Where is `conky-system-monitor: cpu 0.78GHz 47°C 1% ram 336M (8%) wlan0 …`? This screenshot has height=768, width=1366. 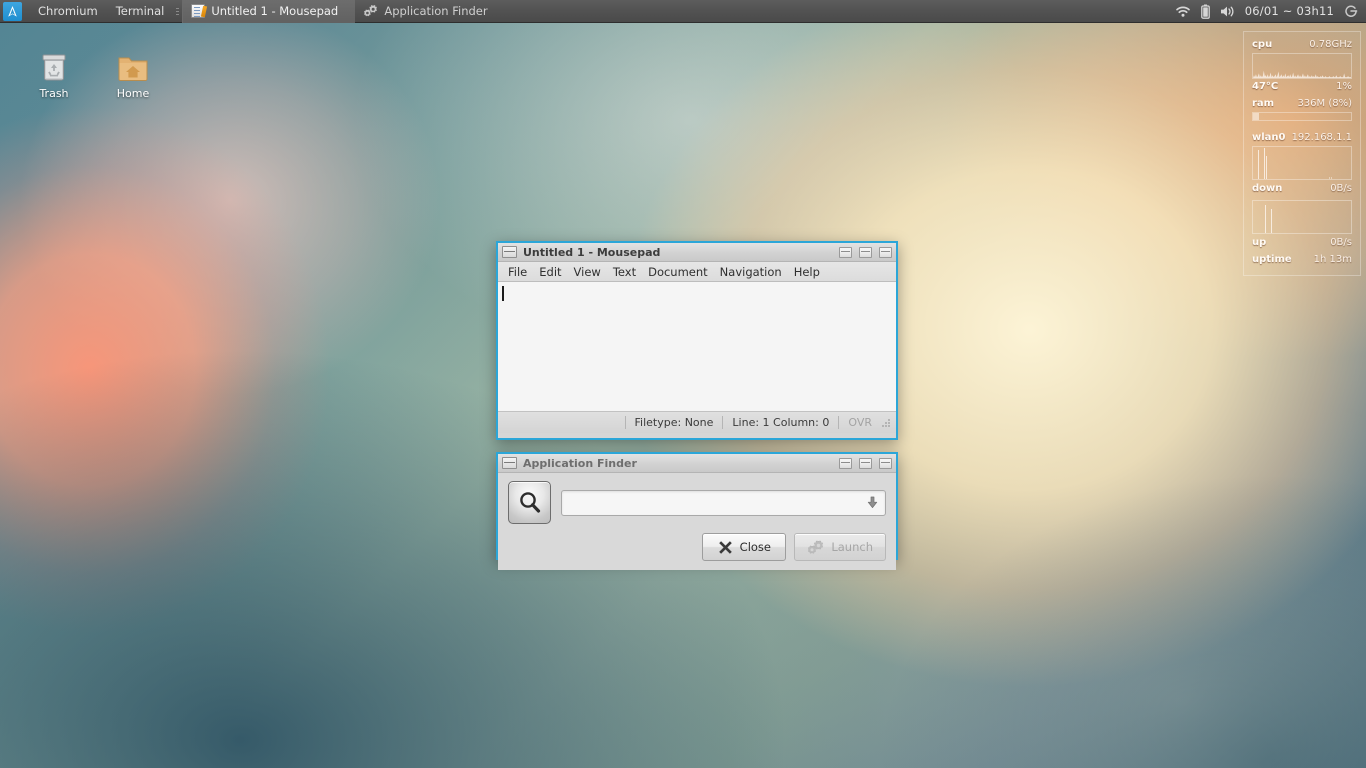
conky-system-monitor: cpu 0.78GHz 47°C 1% ram 336M (8%) wlan0 … is located at coordinates (1302, 153).